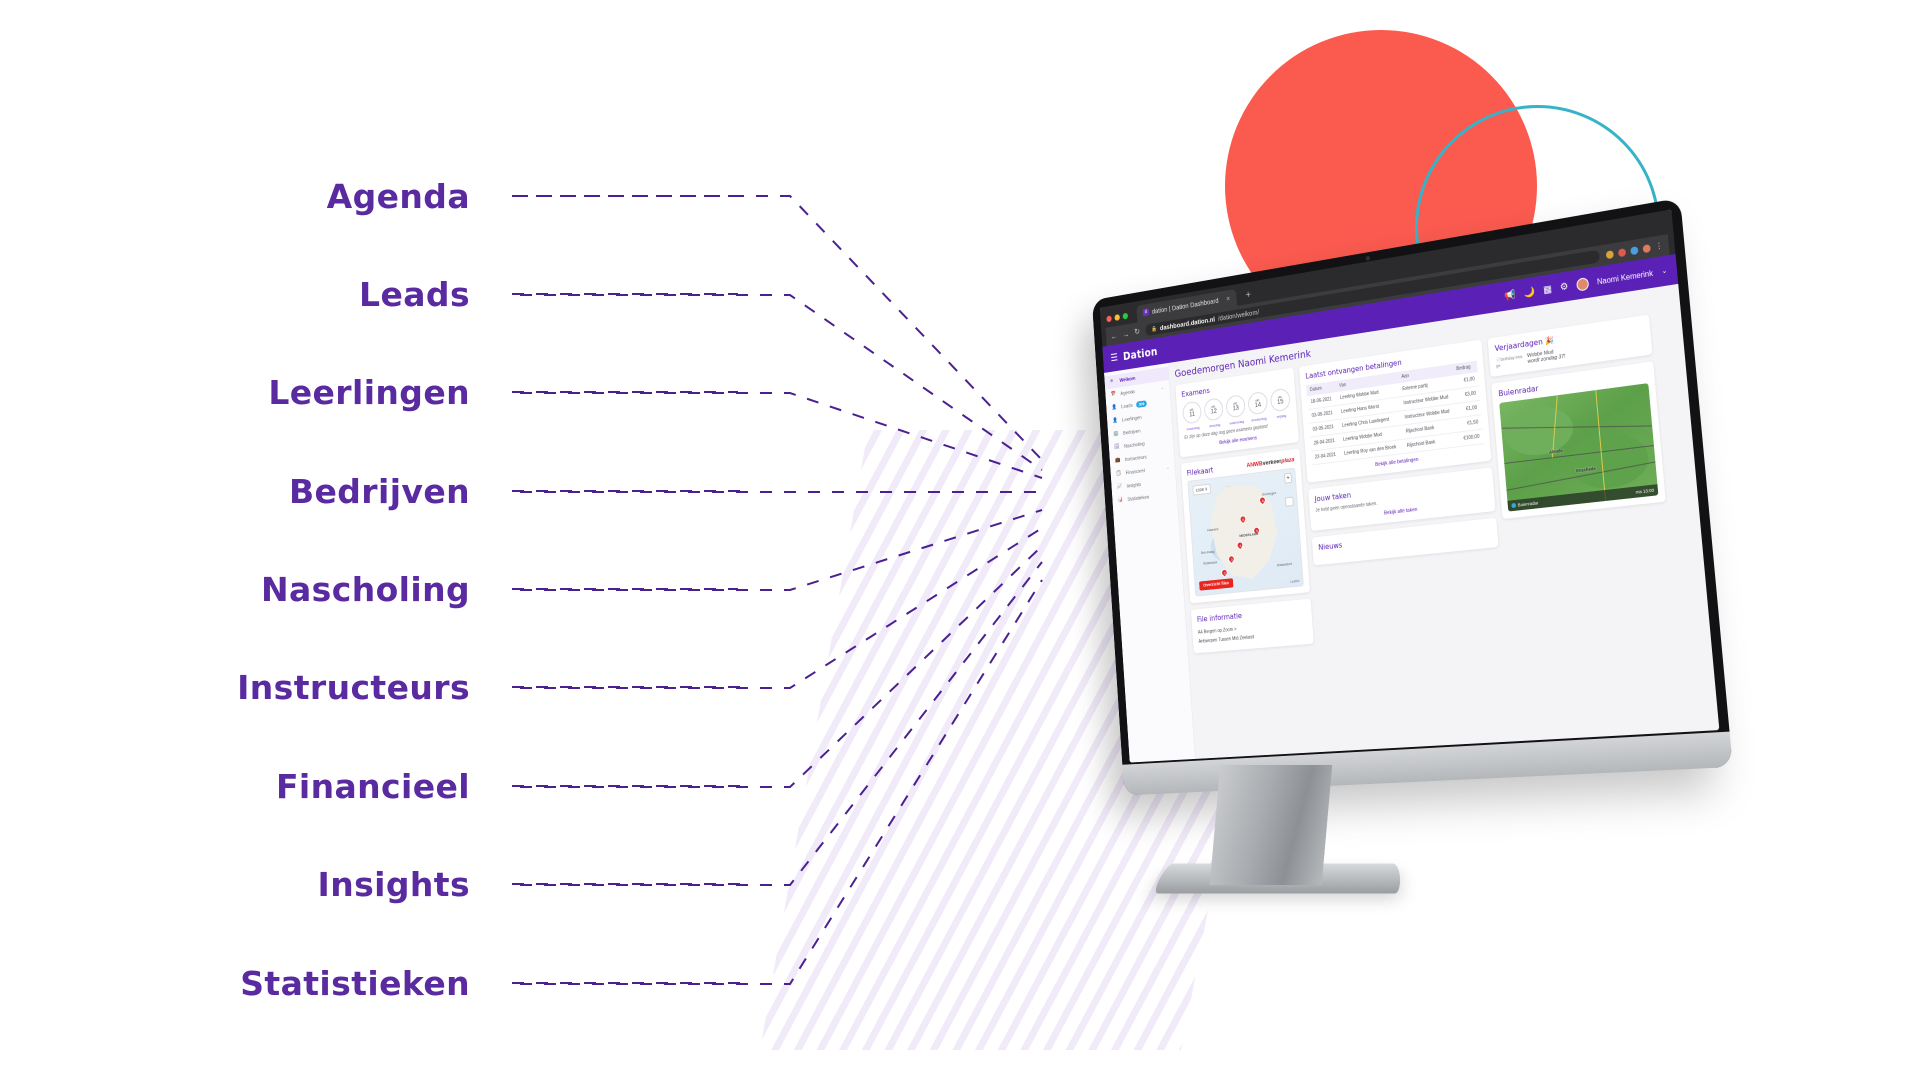 The image size is (1920, 1080). What do you see at coordinates (372, 786) in the screenshot?
I see `callout-label-financieel: Financieel` at bounding box center [372, 786].